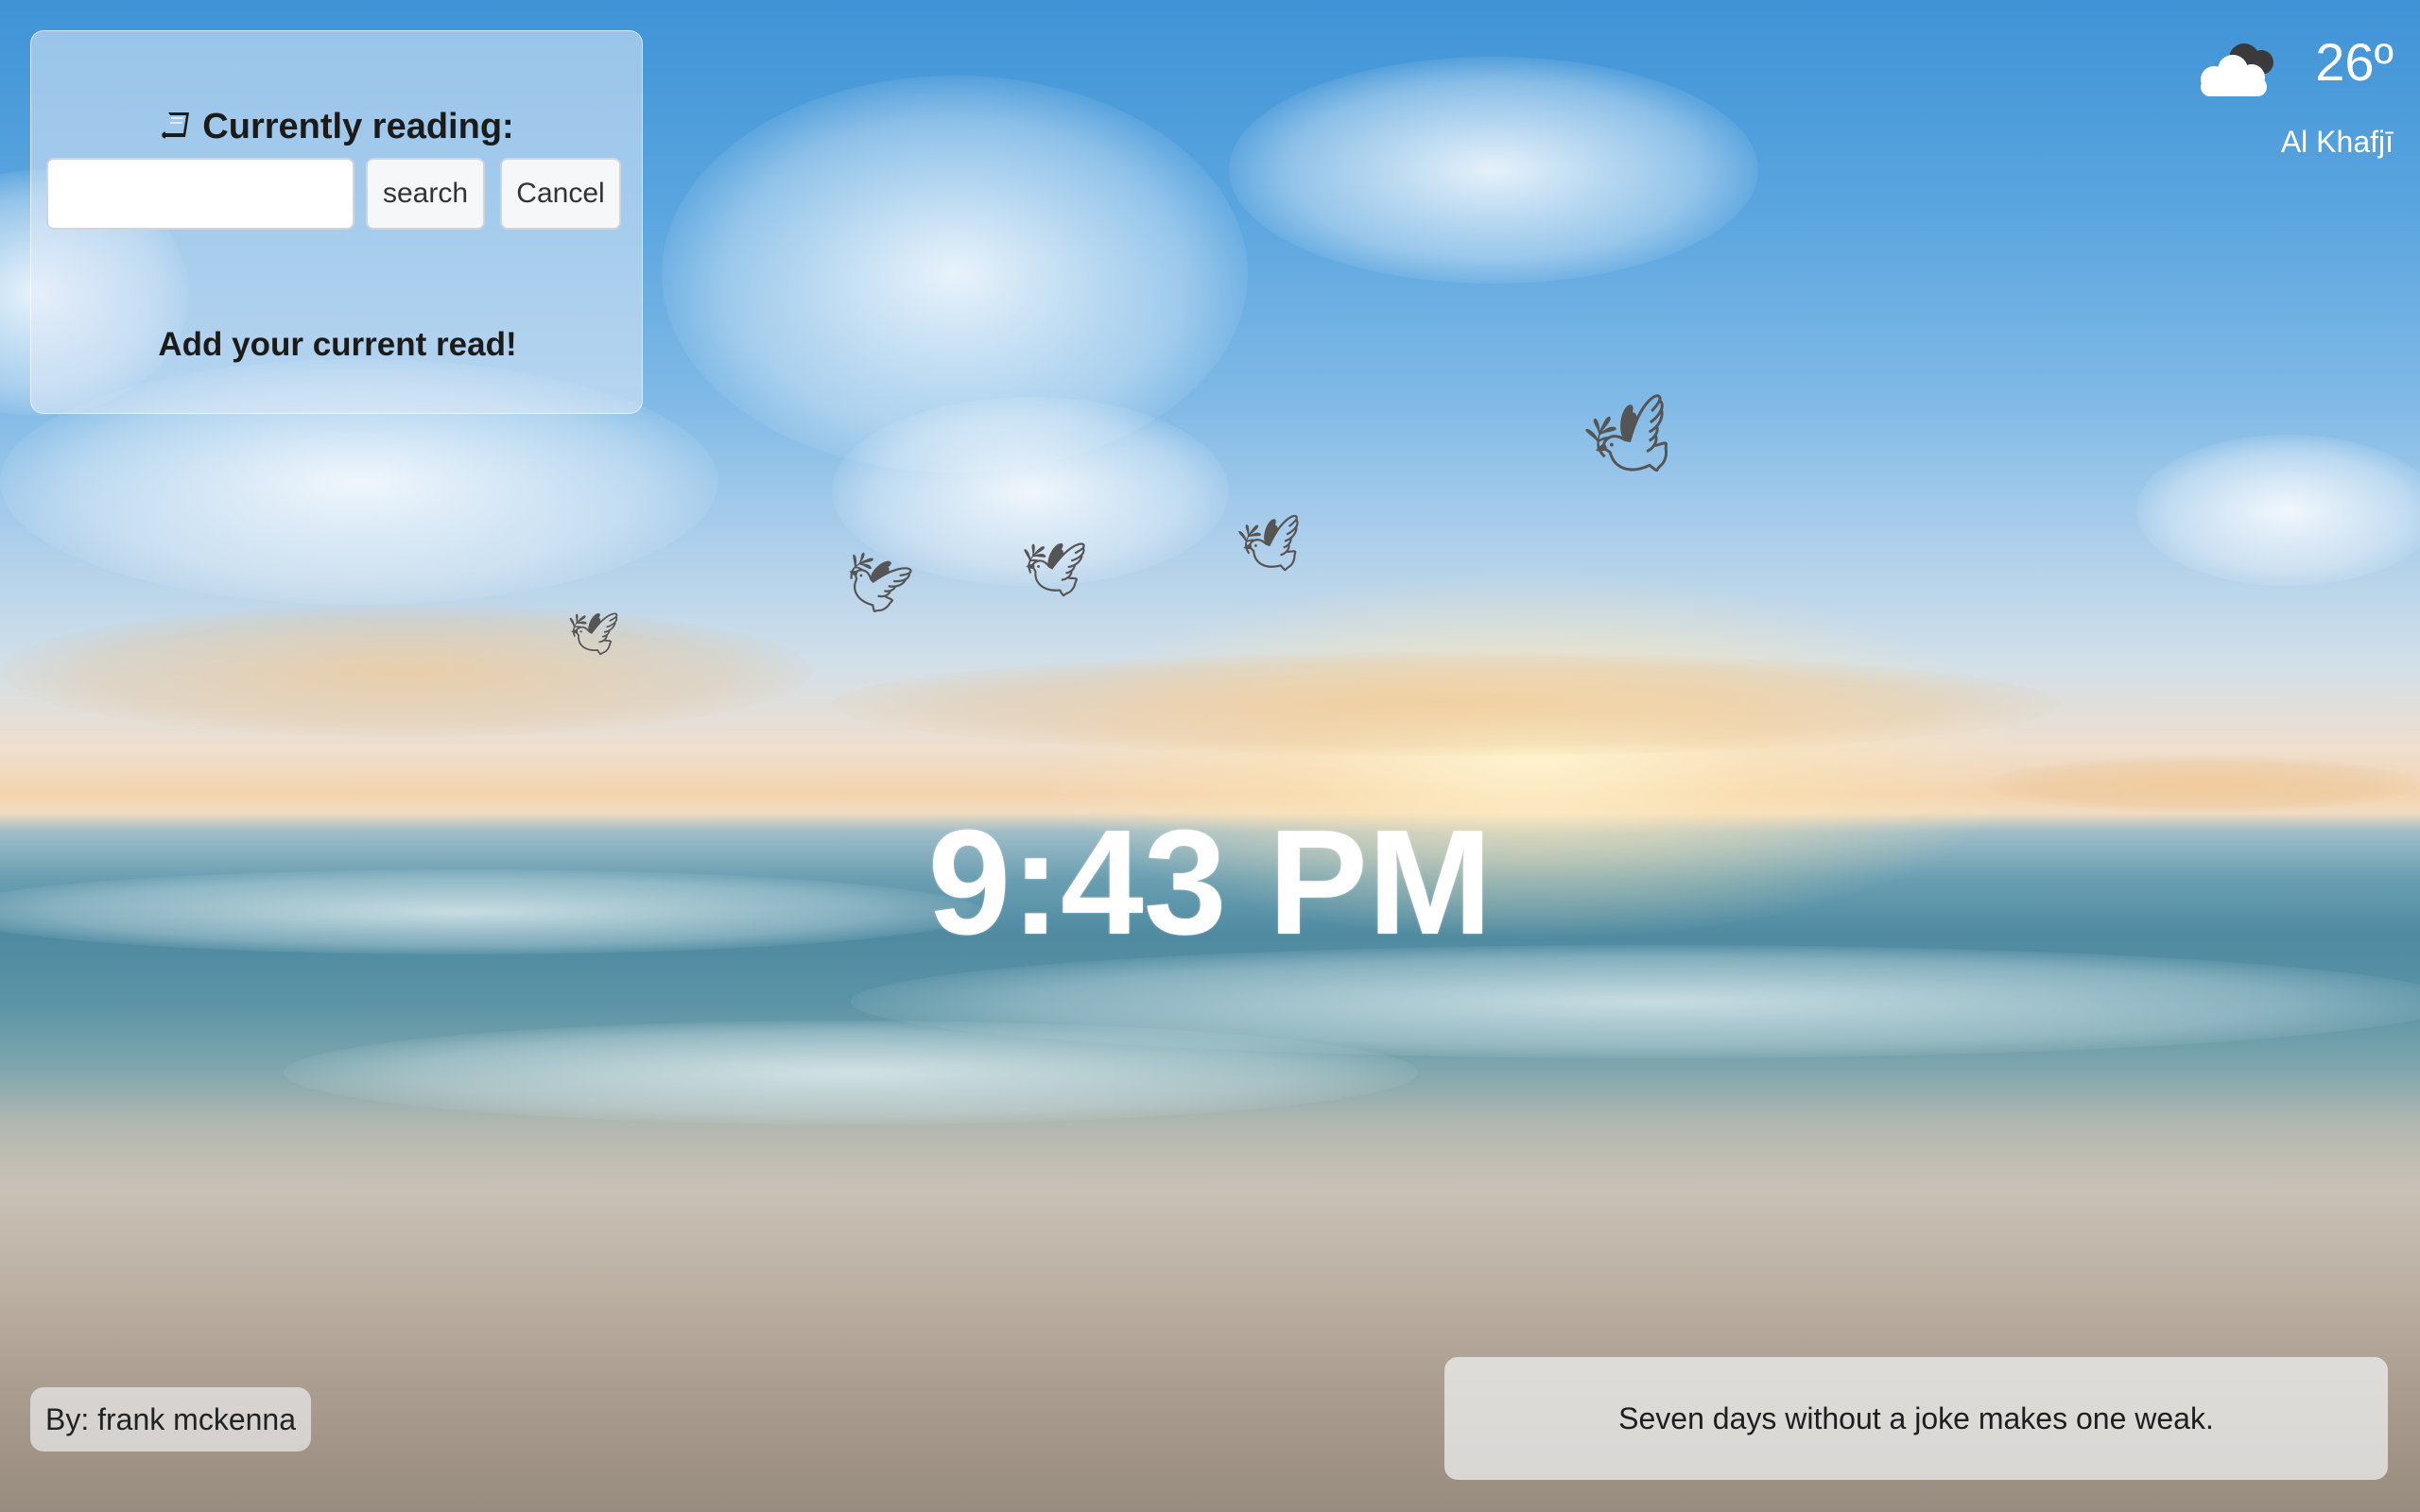 The image size is (2420, 1512). Describe the element at coordinates (200, 194) in the screenshot. I see `book-search-input` at that location.